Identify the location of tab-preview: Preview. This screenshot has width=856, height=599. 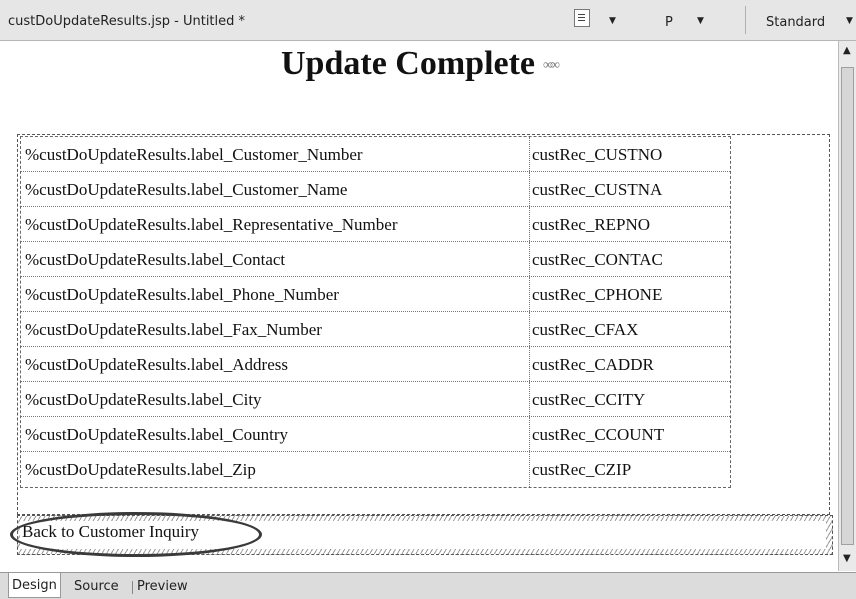
(162, 586).